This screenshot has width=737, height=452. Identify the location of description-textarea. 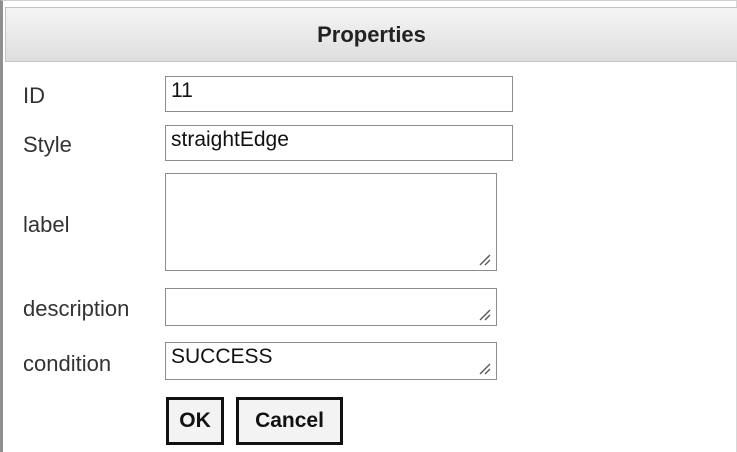
(331, 307).